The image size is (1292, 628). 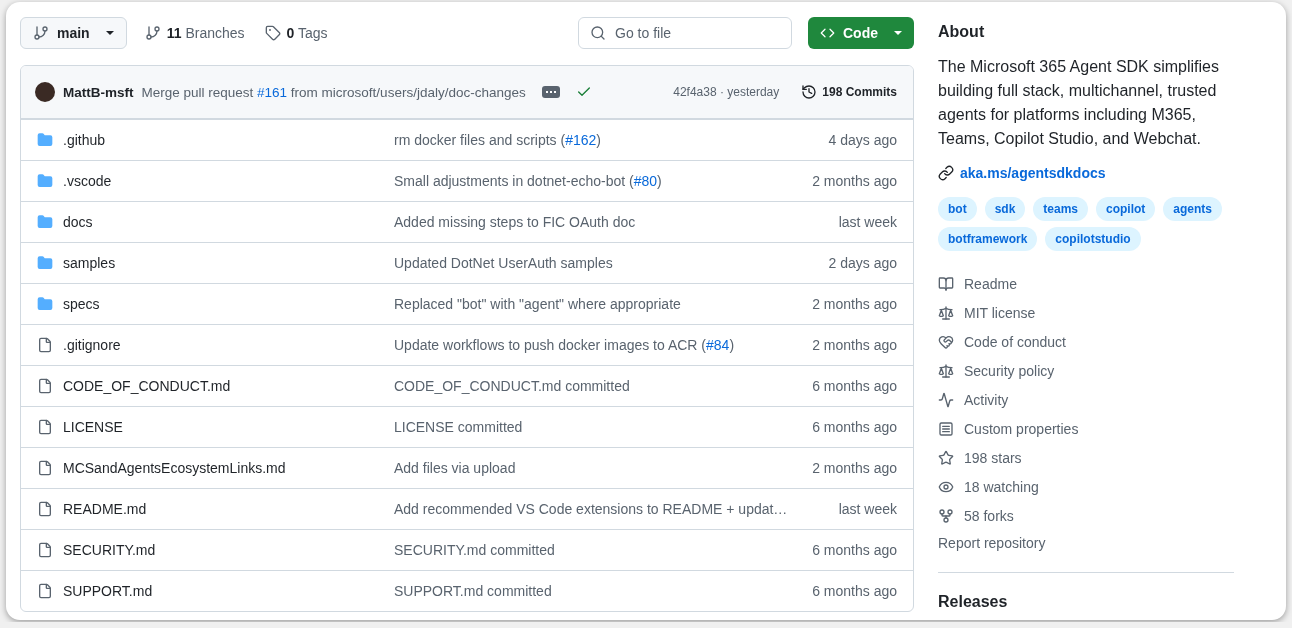 I want to click on commit-message: Added missing steps to FIC OAuth doc, so click(x=515, y=222).